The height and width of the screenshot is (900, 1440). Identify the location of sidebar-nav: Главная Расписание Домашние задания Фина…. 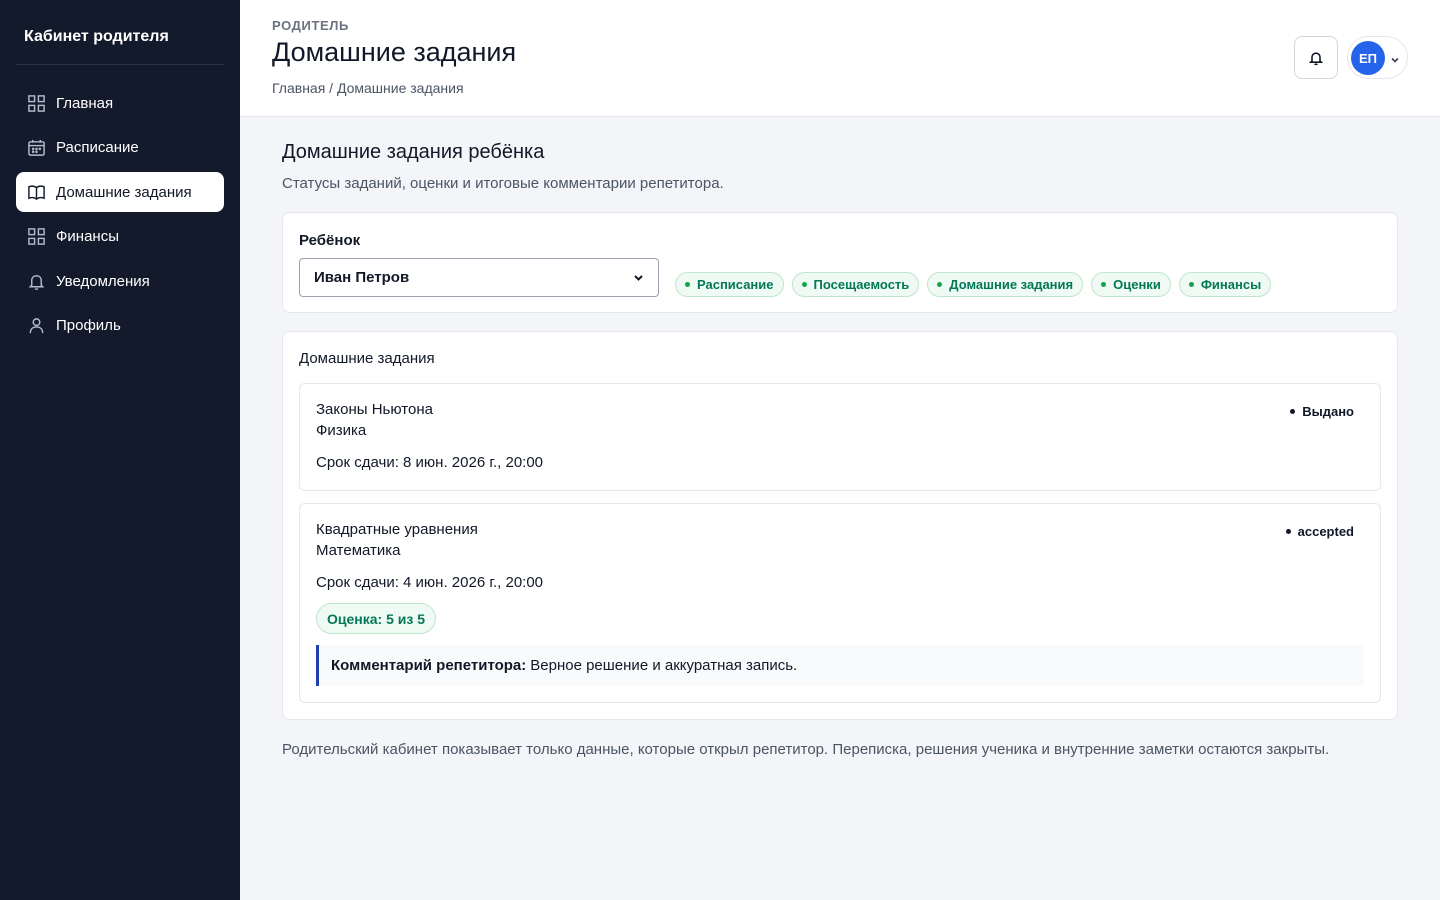
(120, 214).